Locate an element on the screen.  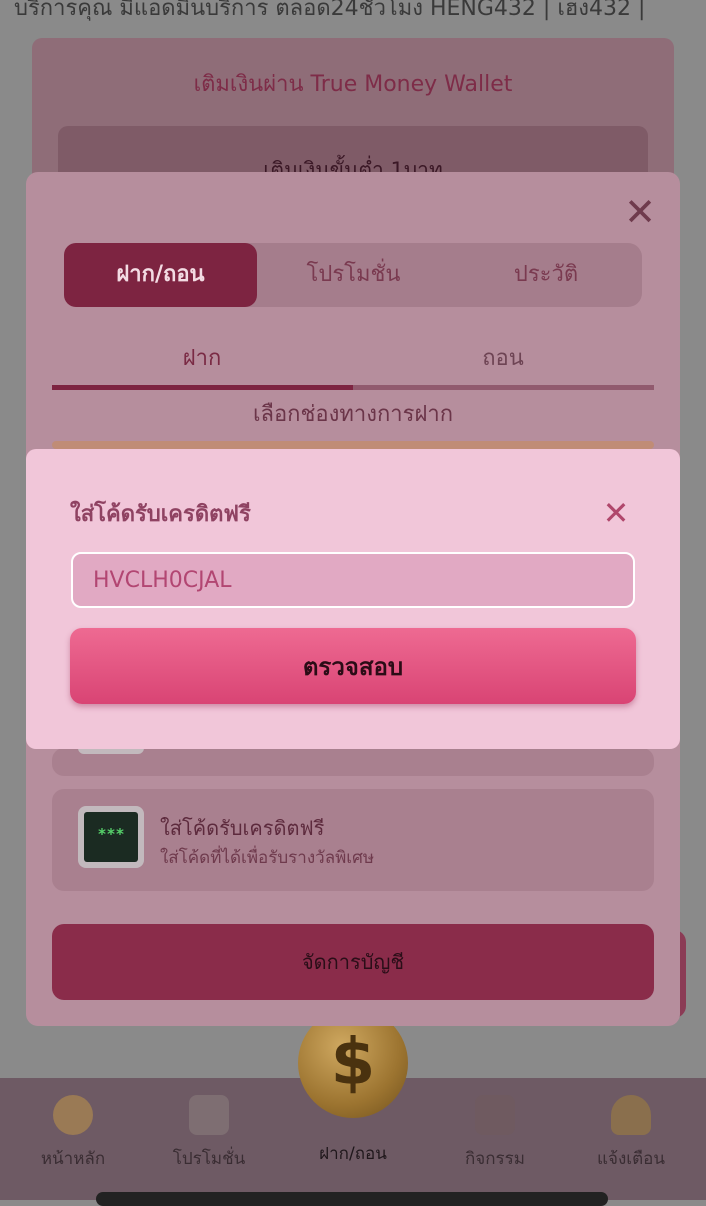
main-tabs: ฝาก/ถอน โปรโมชั่น ประวัติ is located at coordinates (353, 275).